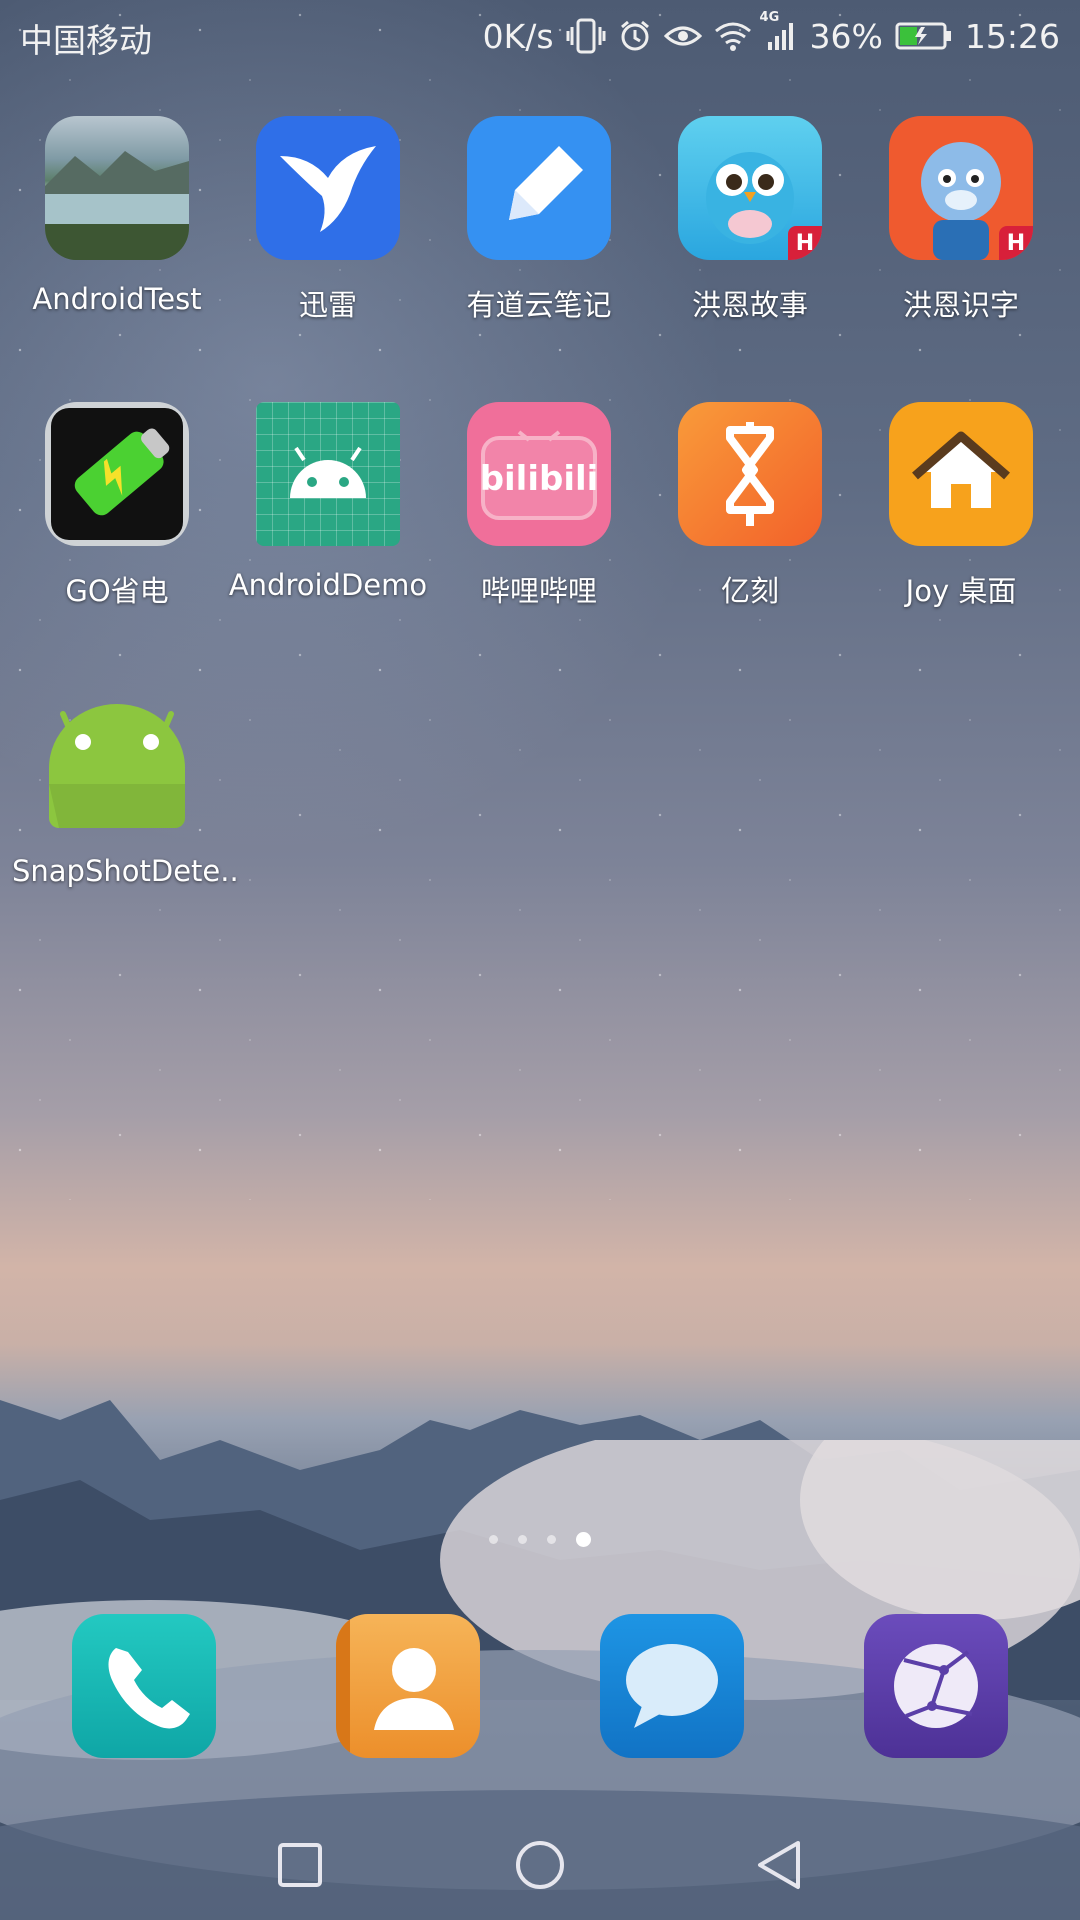 Image resolution: width=1080 pixels, height=1920 pixels. What do you see at coordinates (635, 36) in the screenshot?
I see `alarm-icon` at bounding box center [635, 36].